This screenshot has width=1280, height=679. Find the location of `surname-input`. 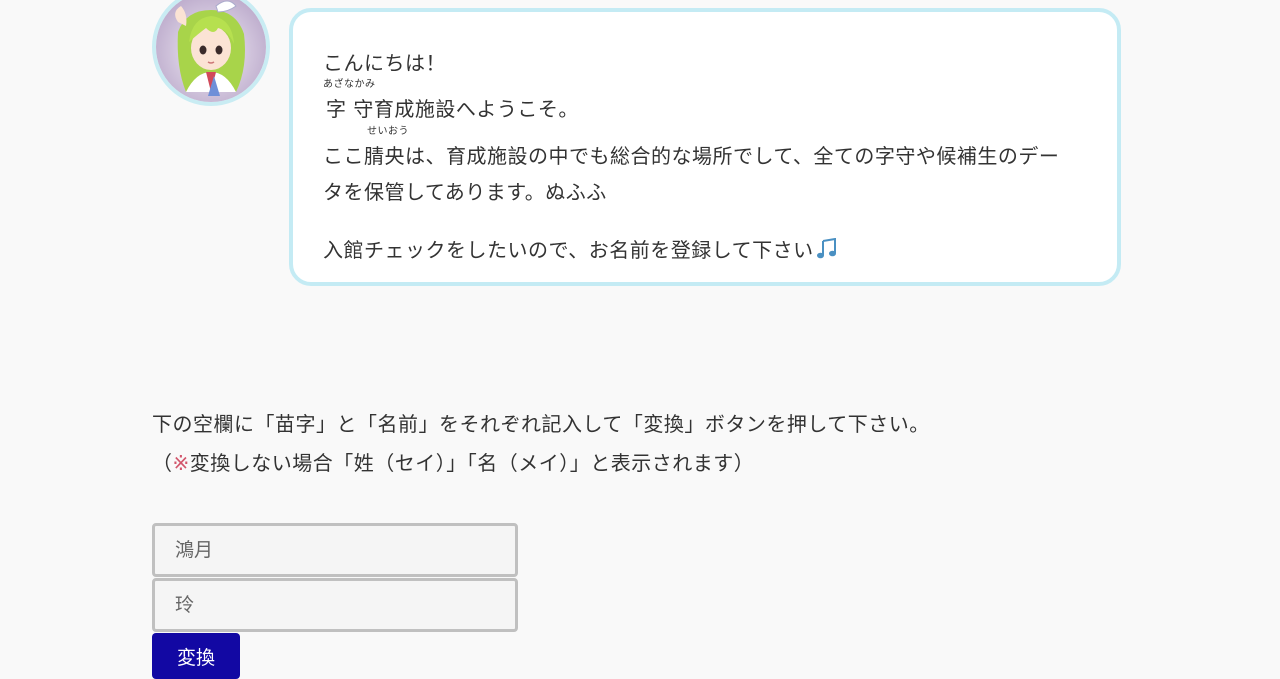

surname-input is located at coordinates (335, 550).